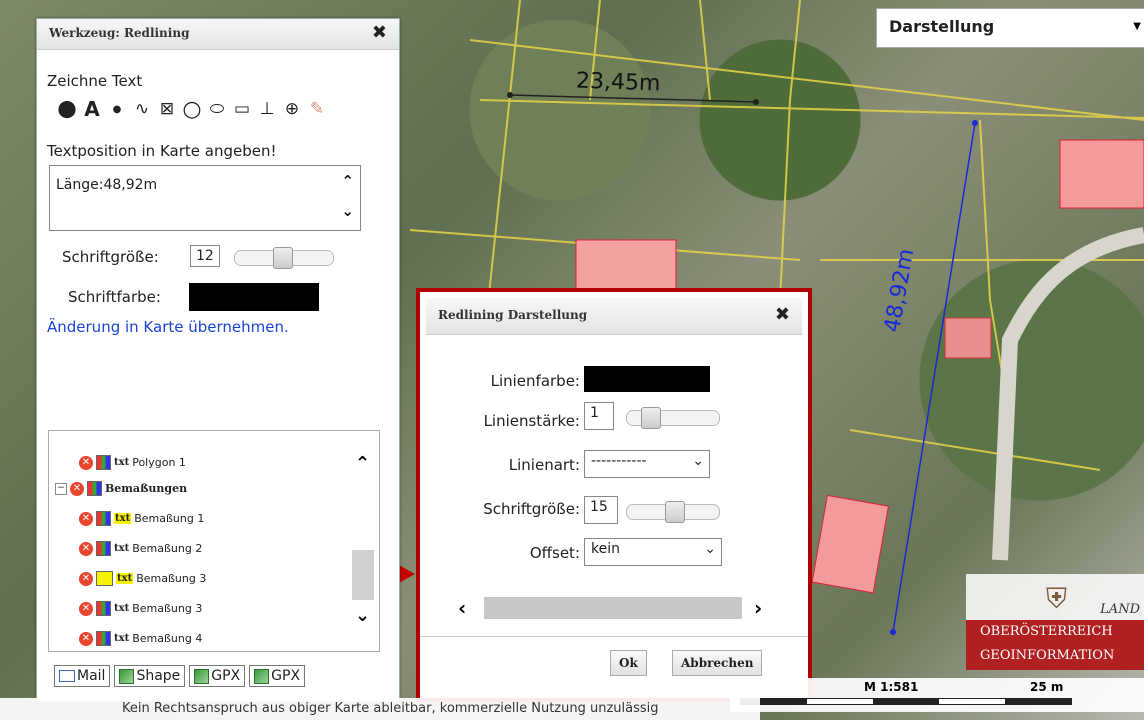 Image resolution: width=1144 pixels, height=720 pixels. I want to click on gpx-button-label: GPX, so click(226, 676).